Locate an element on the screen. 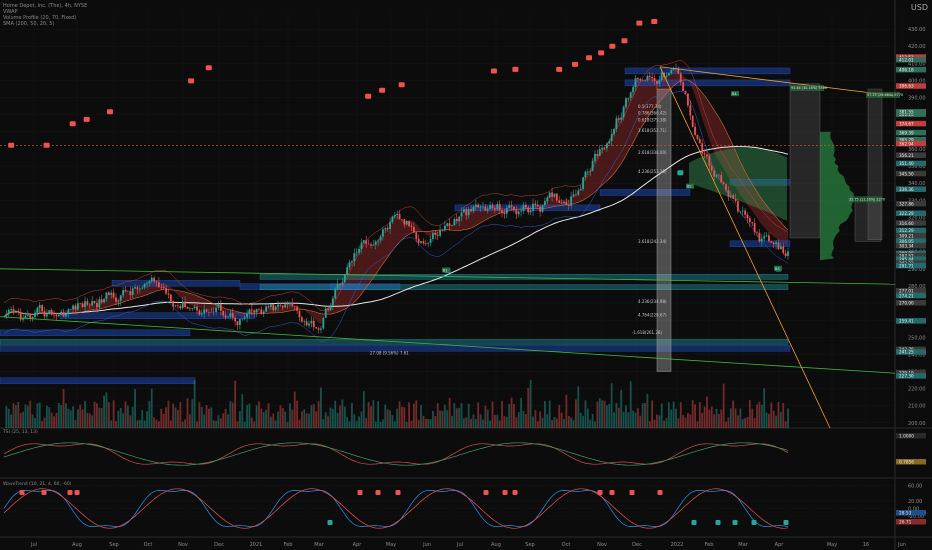 This screenshot has width=932, height=550. time-tick-label: Oct is located at coordinates (566, 545).